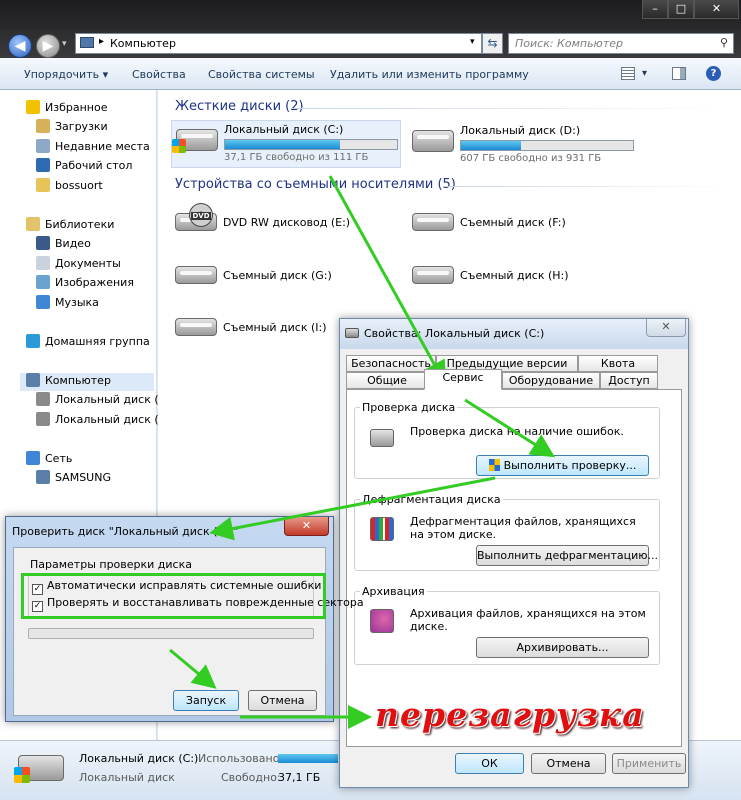  I want to click on search-placeholder: Поиск: Компьютер, so click(569, 43).